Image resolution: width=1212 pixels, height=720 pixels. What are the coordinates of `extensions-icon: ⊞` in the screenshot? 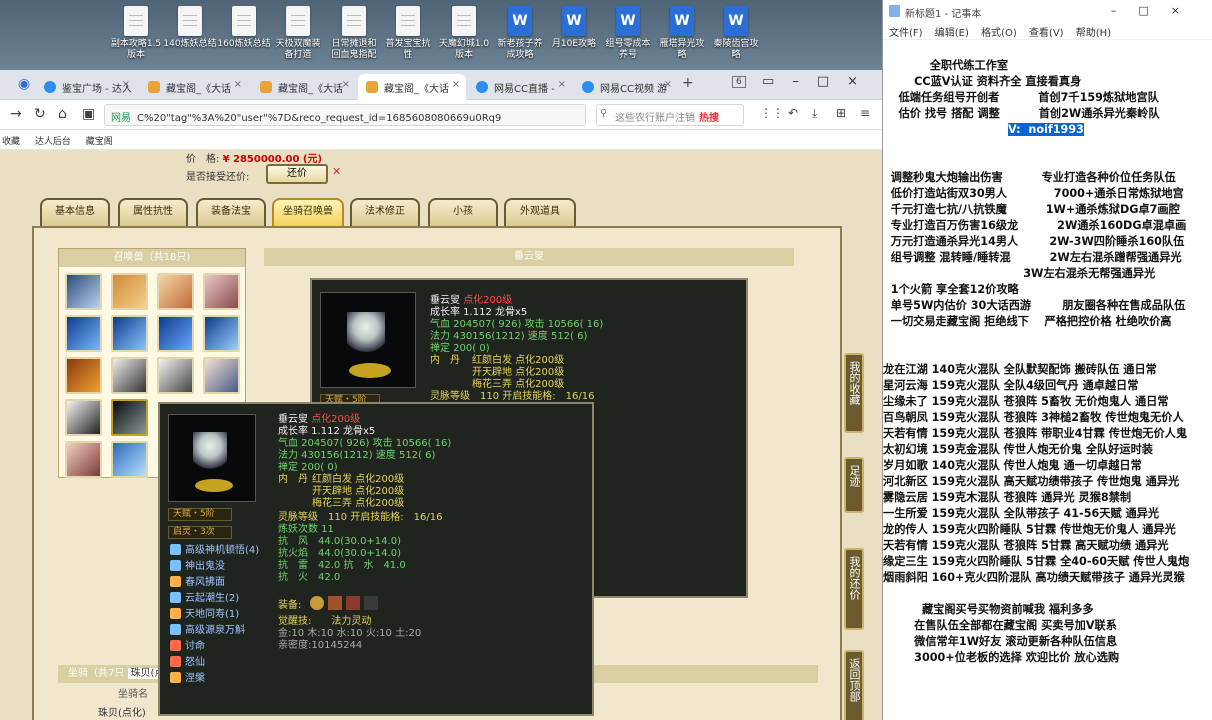 It's located at (841, 113).